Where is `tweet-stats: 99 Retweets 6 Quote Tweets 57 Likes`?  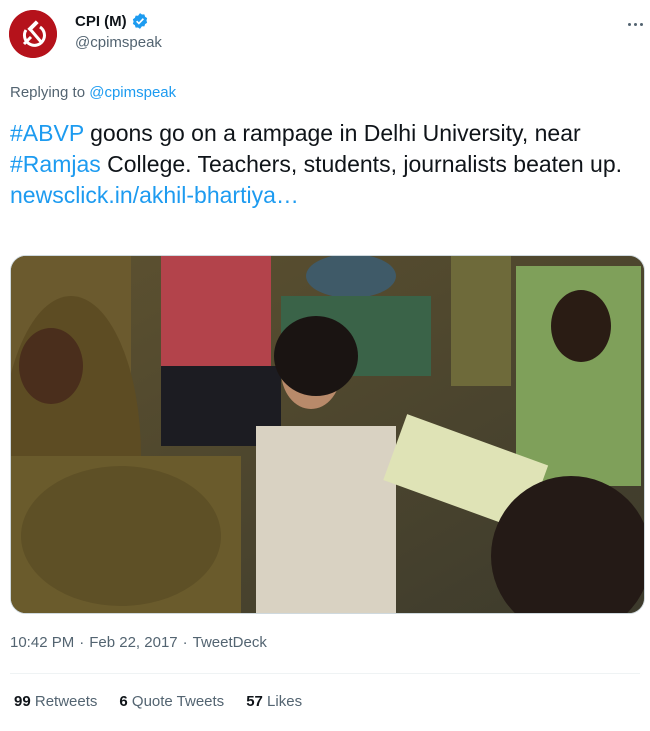
tweet-stats: 99 Retweets 6 Quote Tweets 57 Likes is located at coordinates (158, 701).